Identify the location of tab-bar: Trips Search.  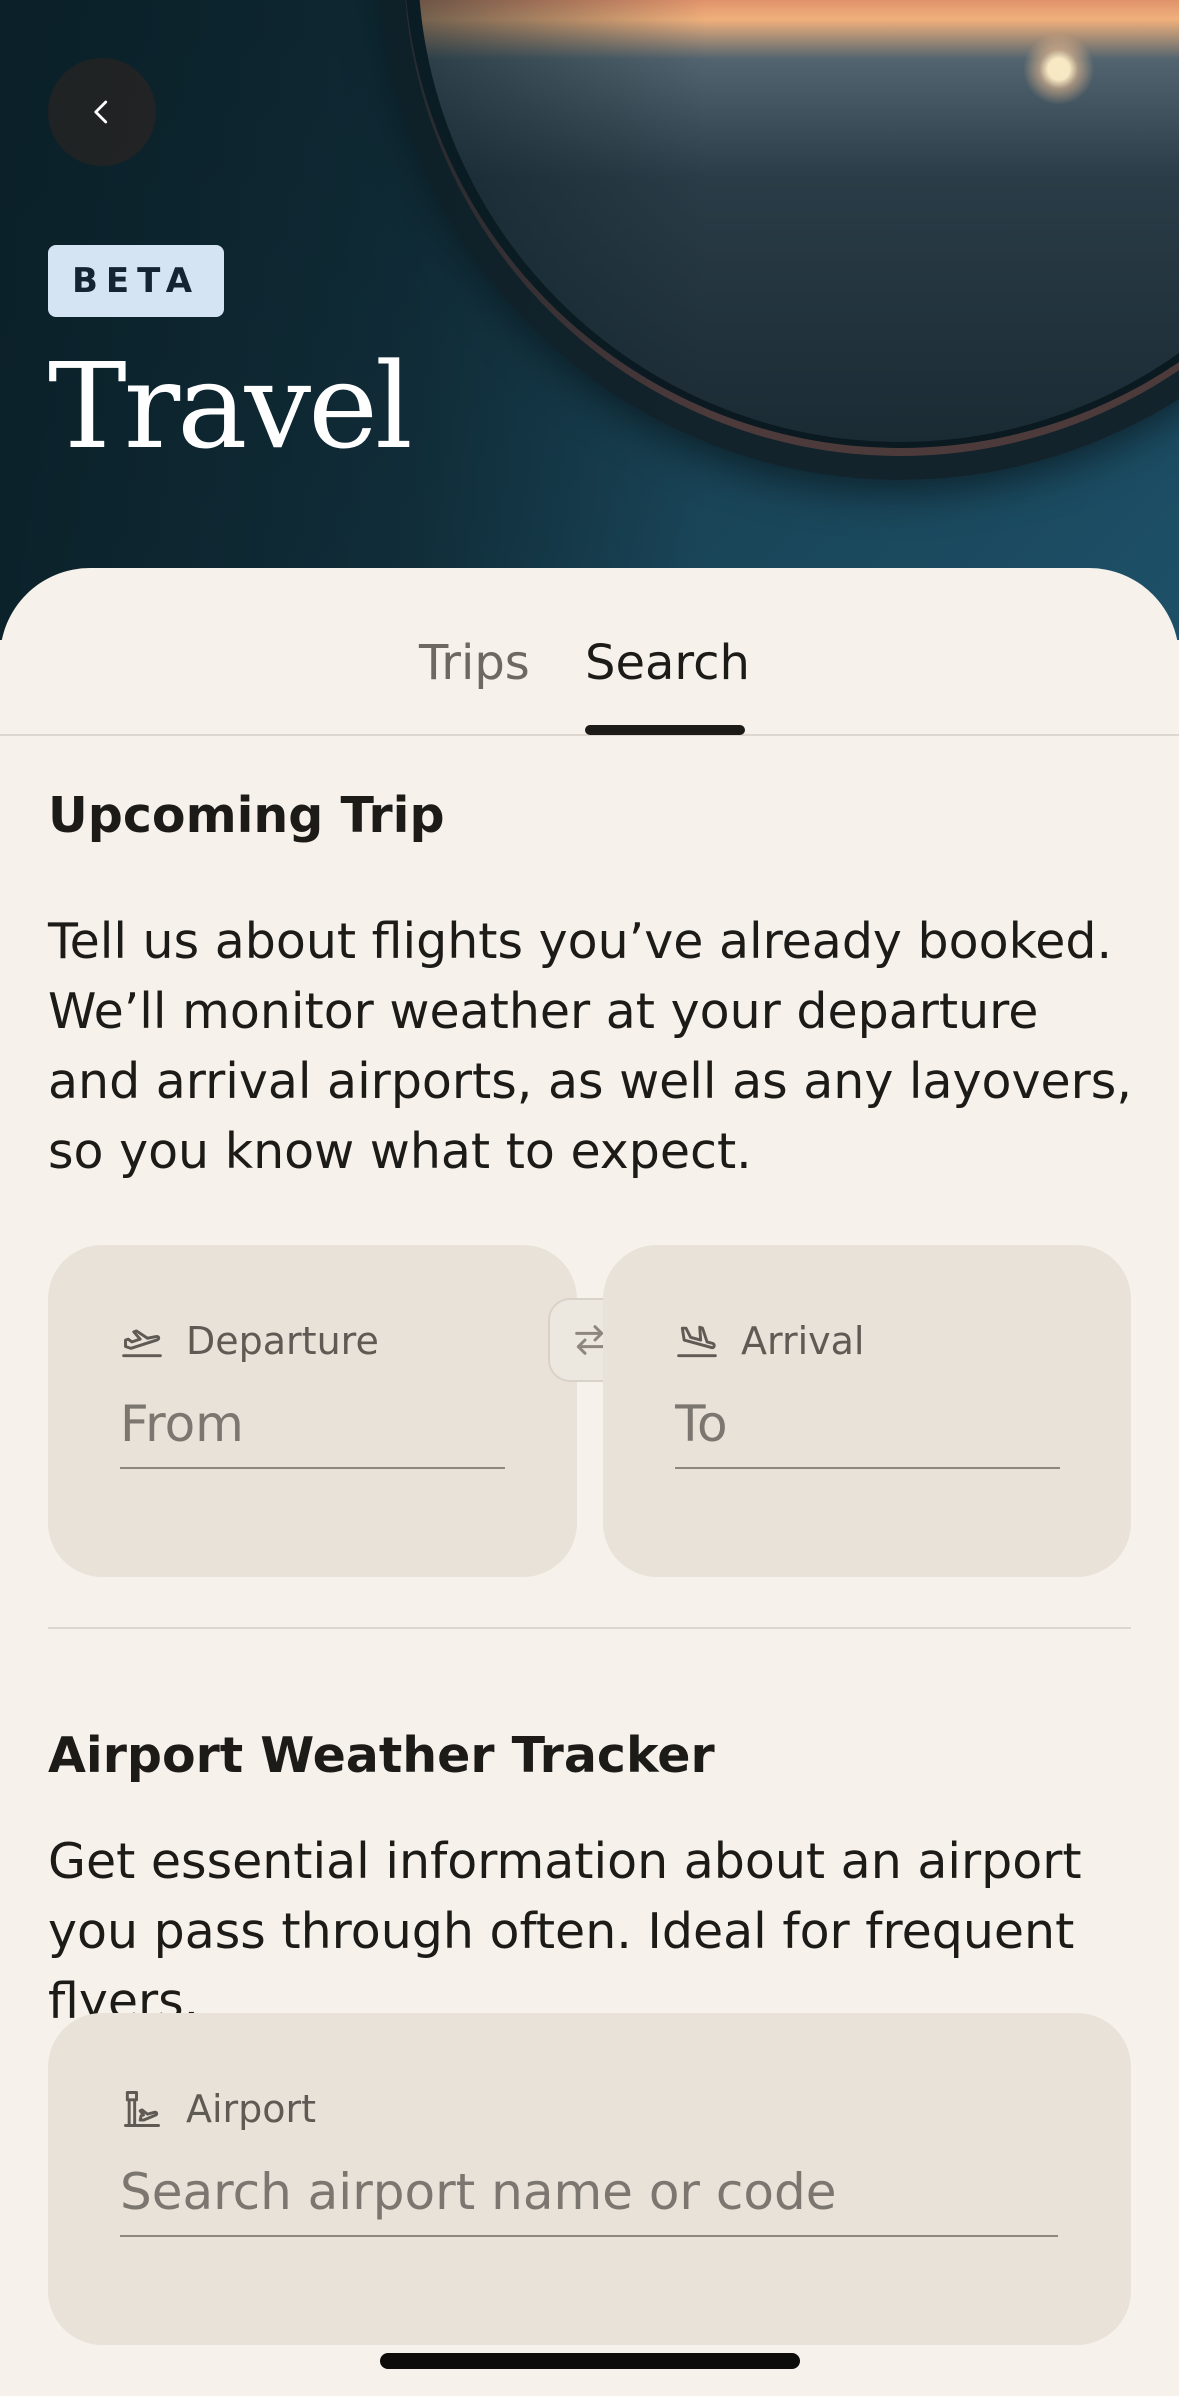
(589, 652).